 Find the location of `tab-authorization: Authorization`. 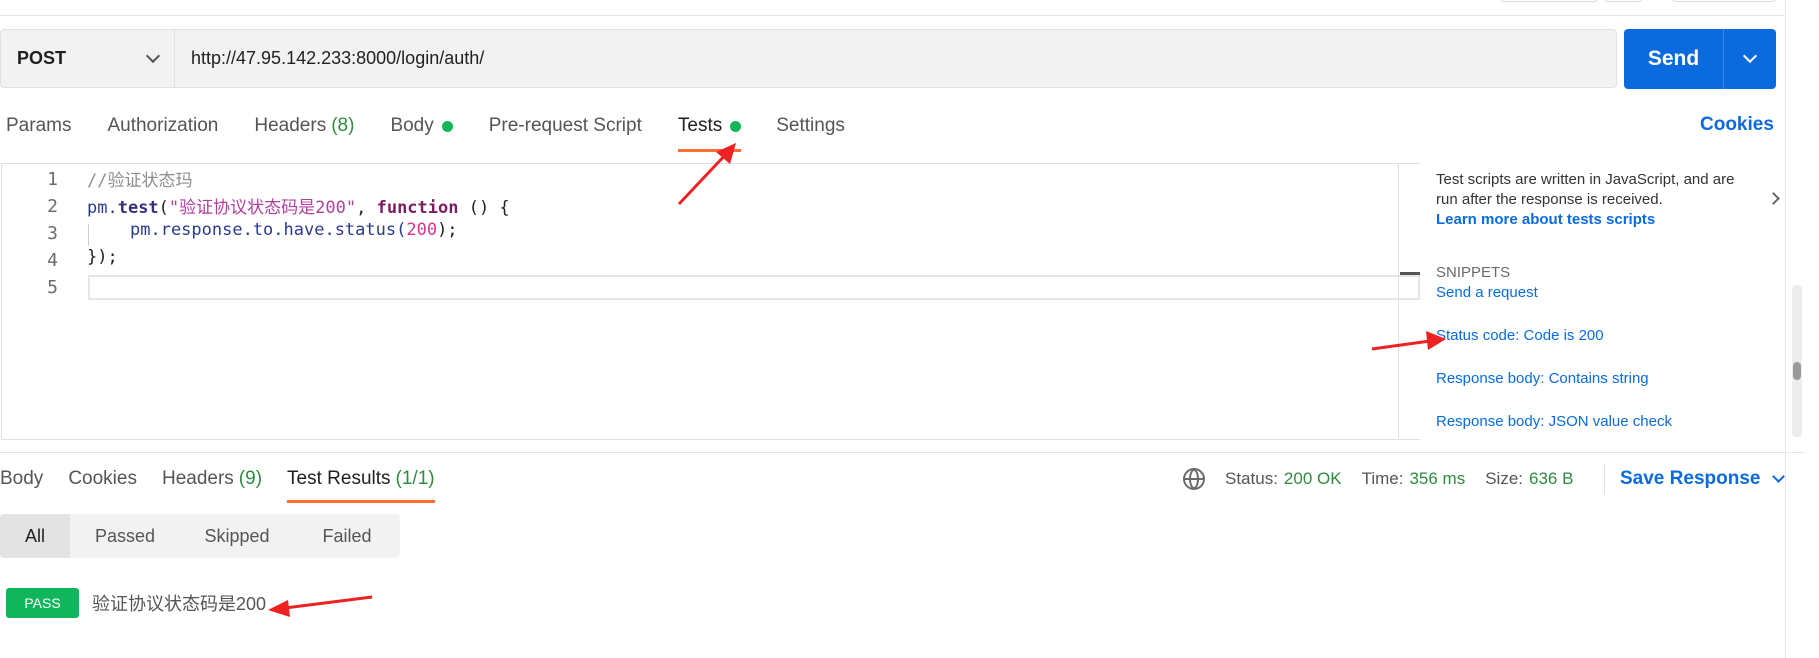

tab-authorization: Authorization is located at coordinates (162, 126).